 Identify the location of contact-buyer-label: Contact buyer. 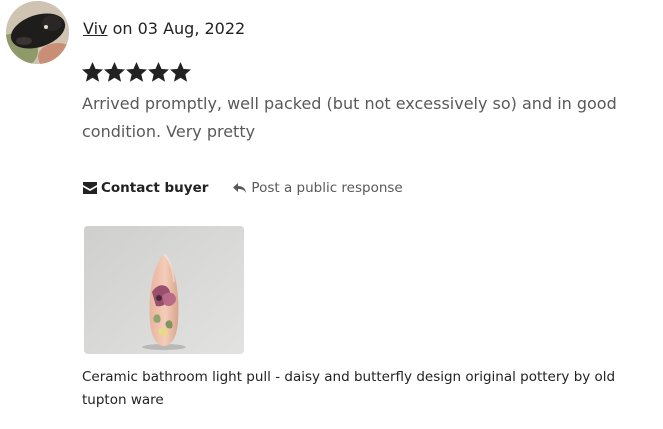
(155, 188).